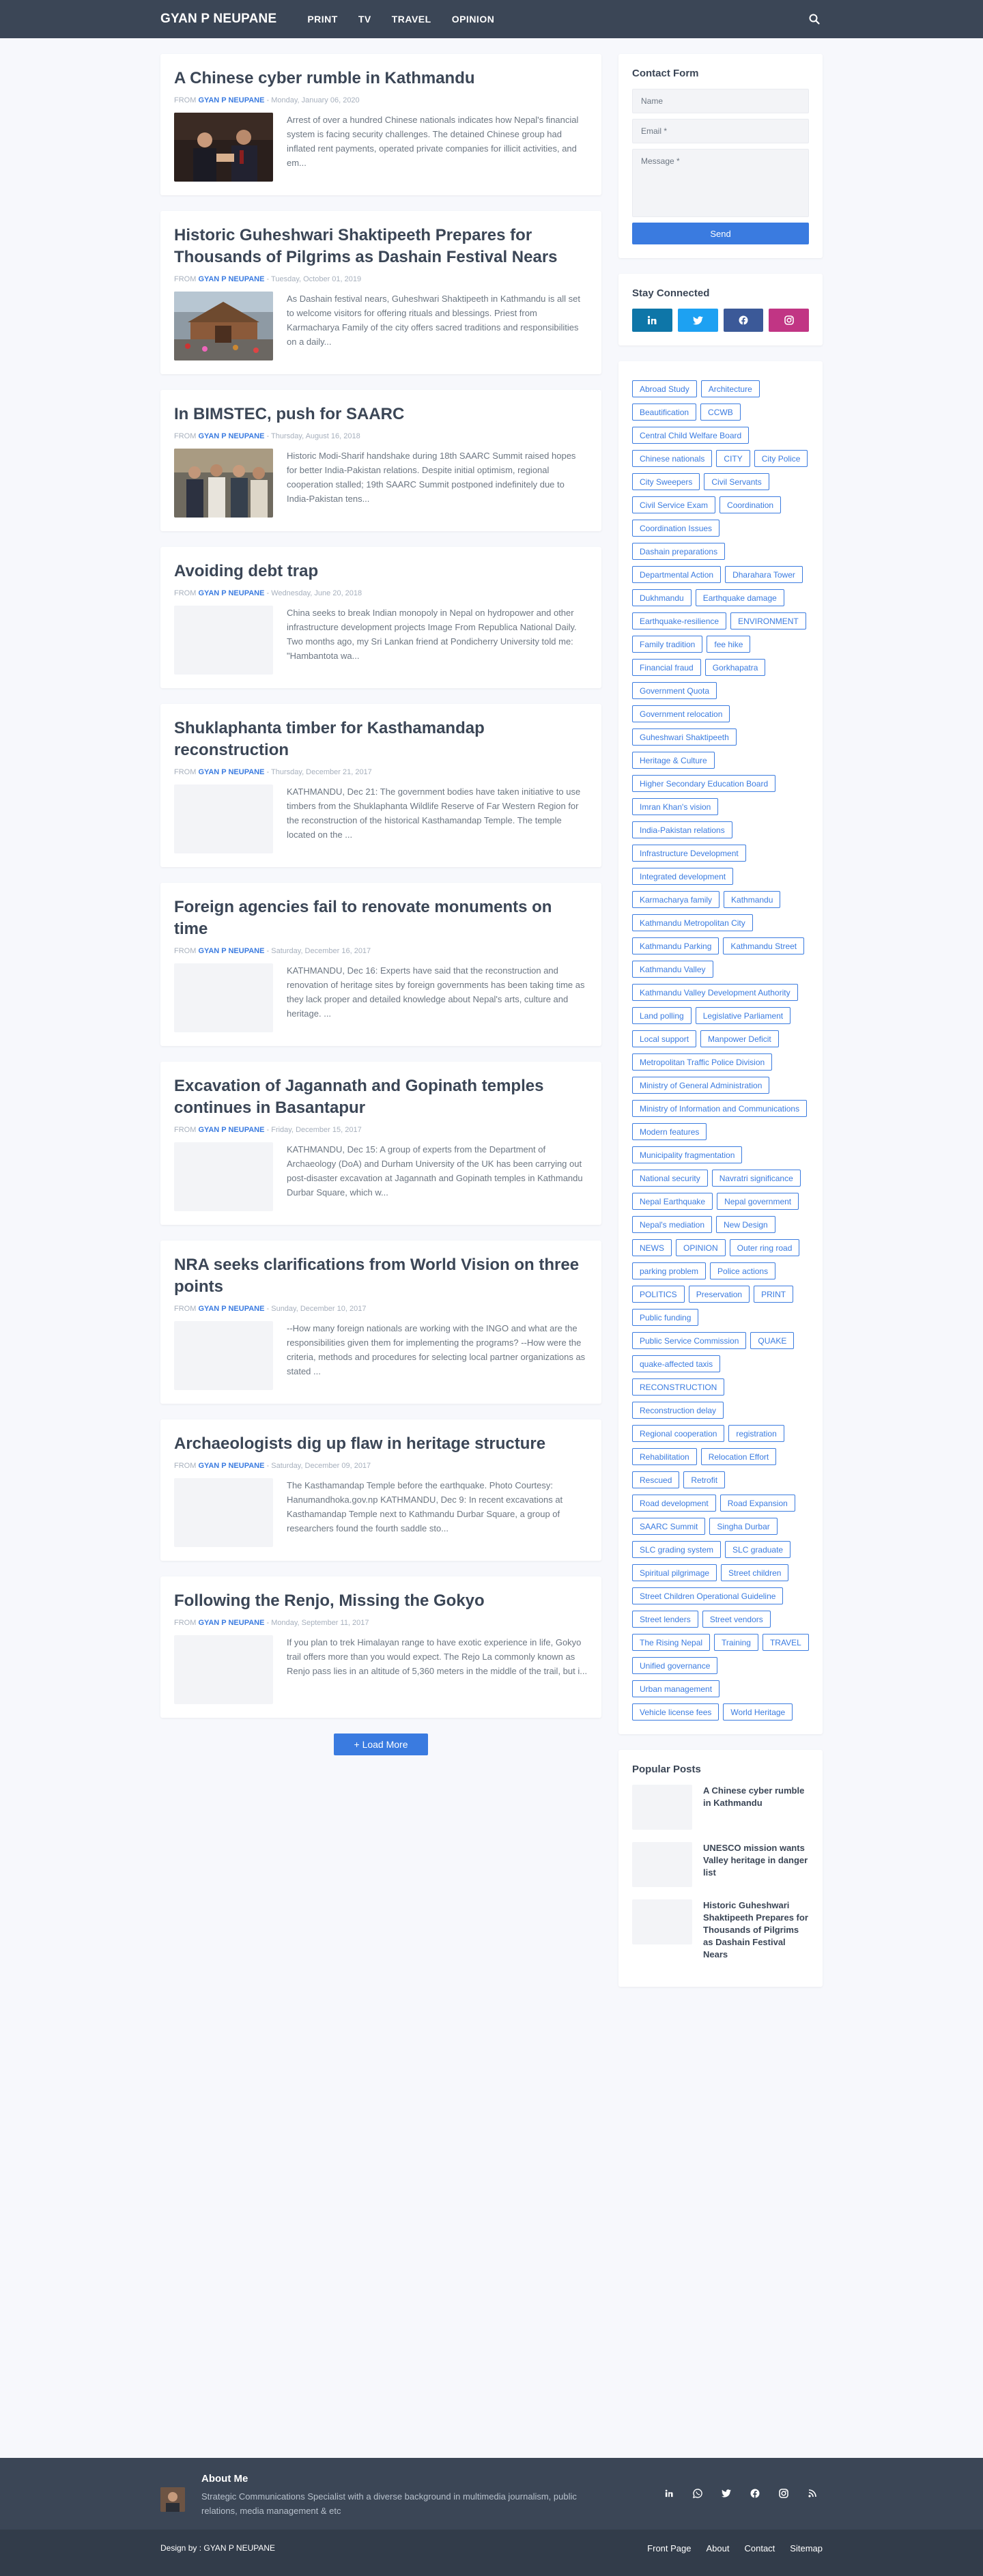  What do you see at coordinates (676, 900) in the screenshot?
I see `label-tag: Karmacharya family` at bounding box center [676, 900].